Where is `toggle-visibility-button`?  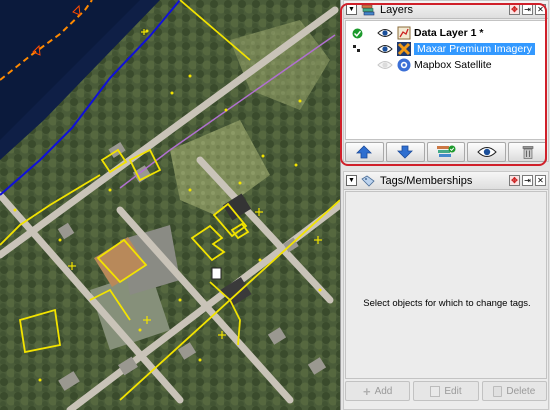
toggle-visibility-button is located at coordinates (487, 152).